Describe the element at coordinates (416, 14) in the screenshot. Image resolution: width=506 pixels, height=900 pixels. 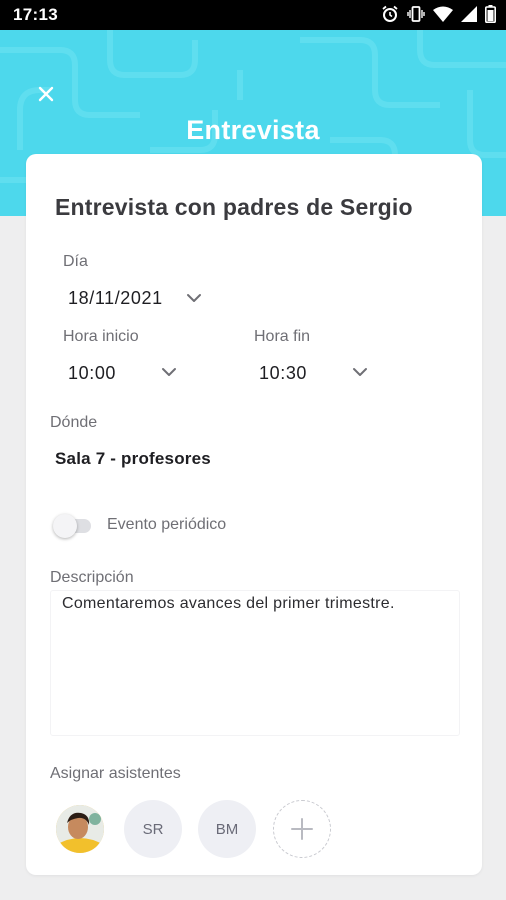
I see `vibrate-icon` at that location.